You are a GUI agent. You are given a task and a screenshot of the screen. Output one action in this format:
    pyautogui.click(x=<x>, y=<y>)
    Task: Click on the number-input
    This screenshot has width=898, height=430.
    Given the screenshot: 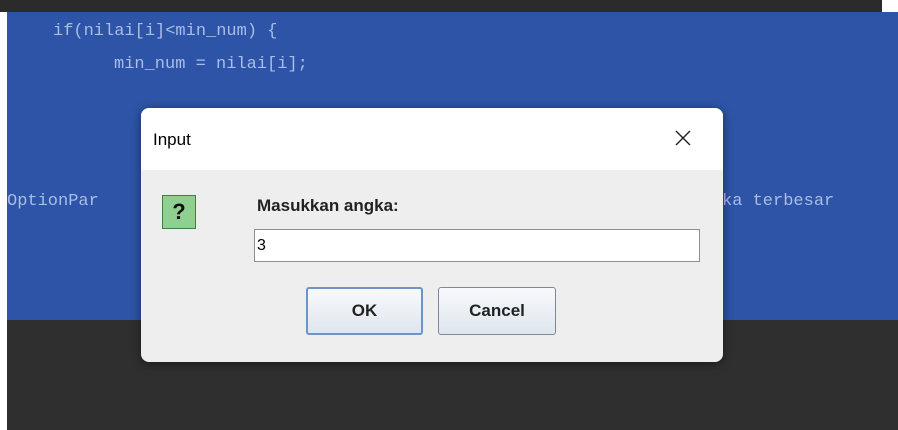 What is the action you would take?
    pyautogui.click(x=477, y=245)
    